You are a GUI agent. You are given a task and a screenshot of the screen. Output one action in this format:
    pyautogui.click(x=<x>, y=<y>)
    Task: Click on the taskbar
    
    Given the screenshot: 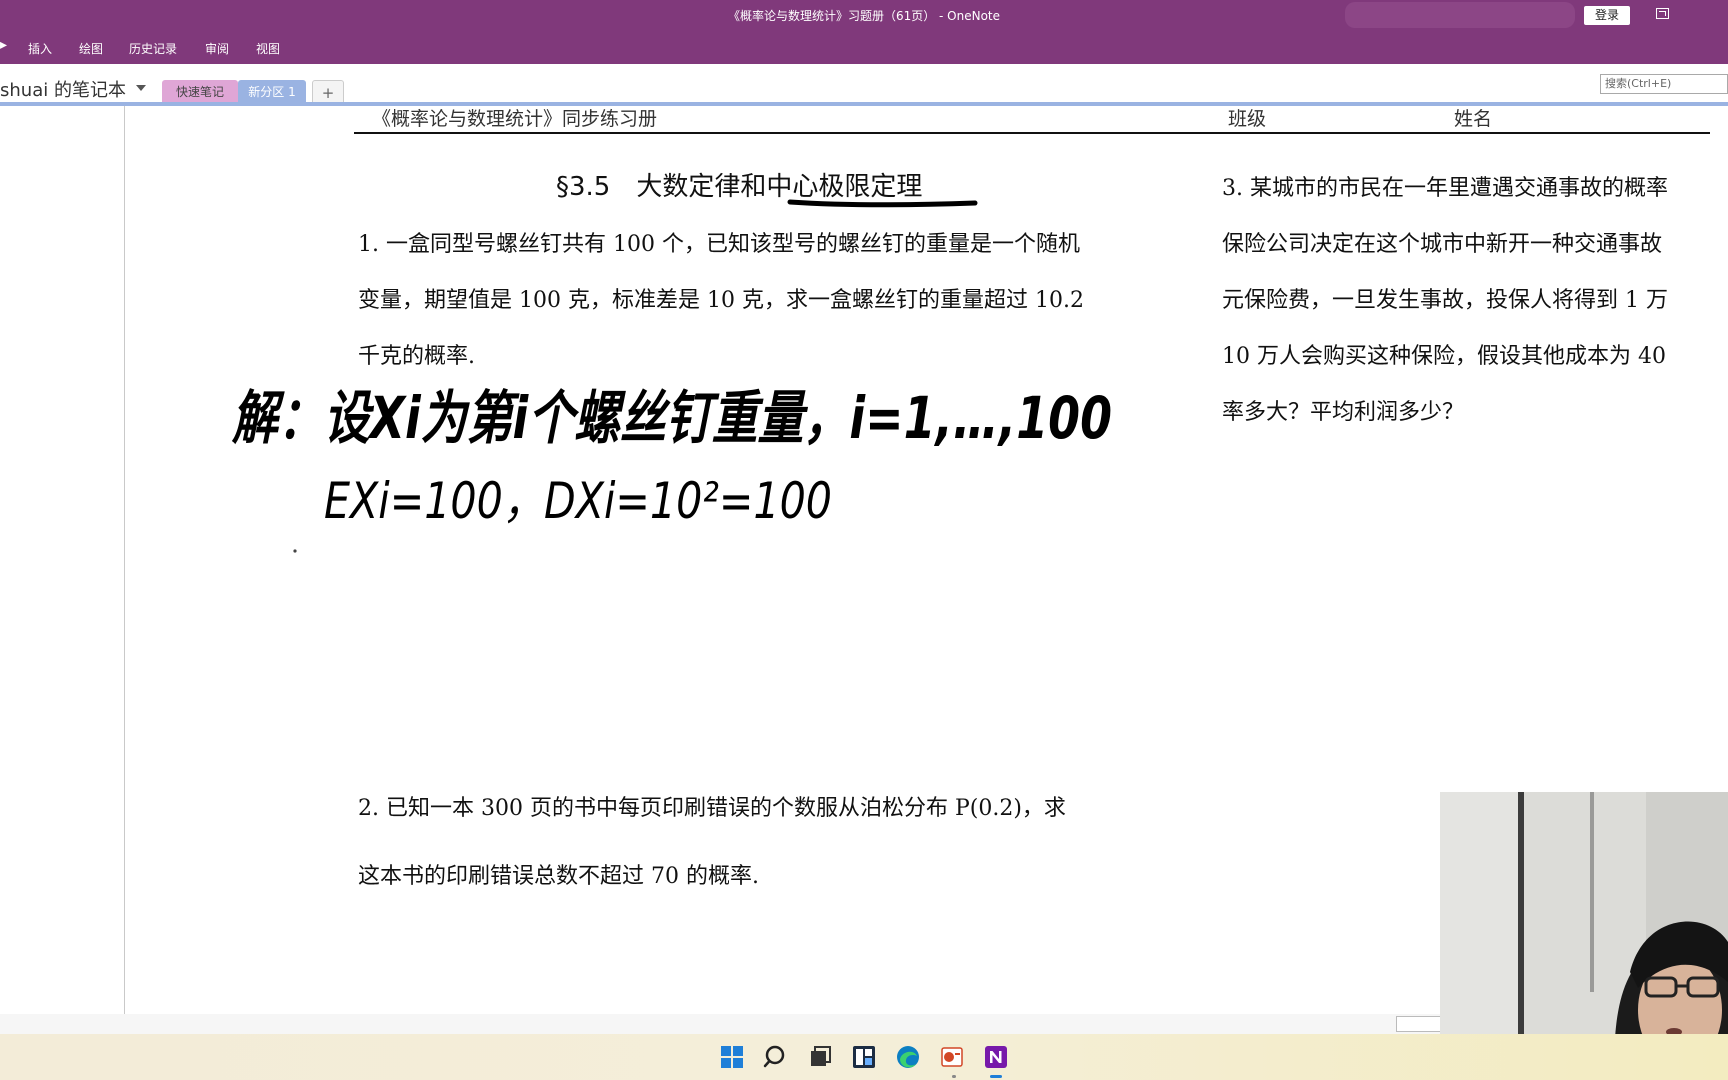 What is the action you would take?
    pyautogui.click(x=864, y=1057)
    